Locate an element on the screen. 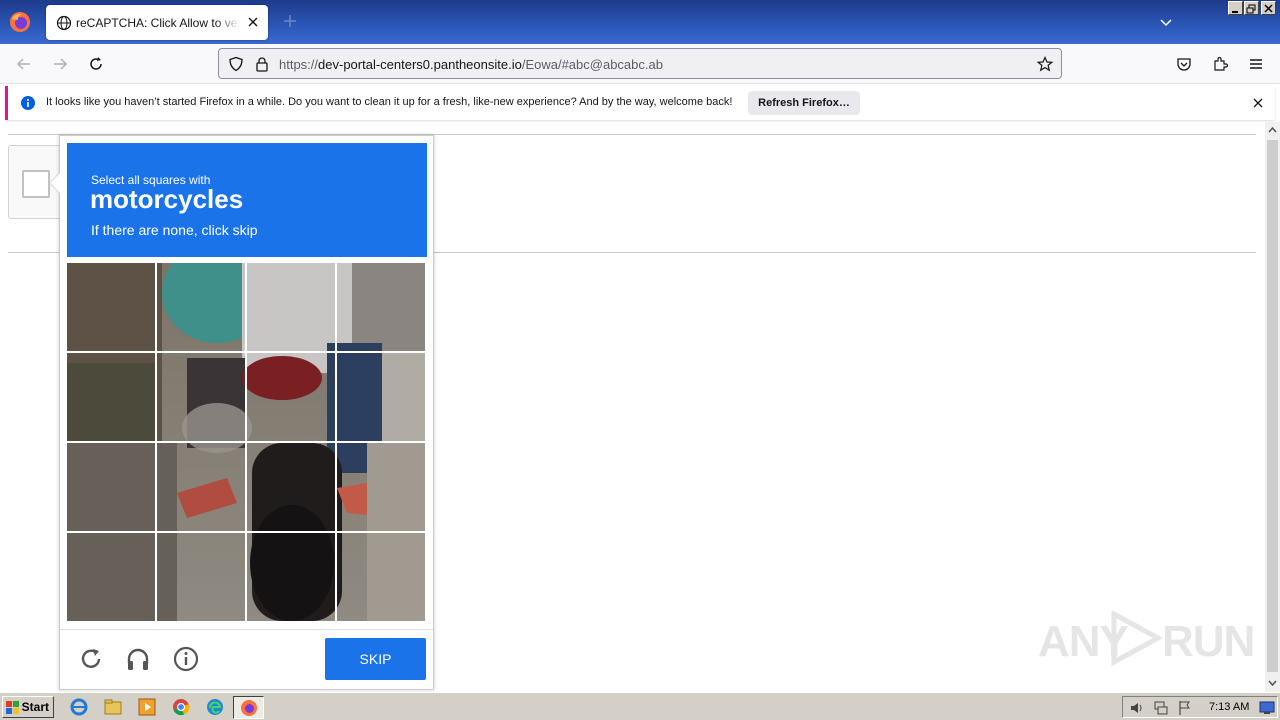 This screenshot has height=720, width=1280. close-window-button is located at coordinates (1268, 8).